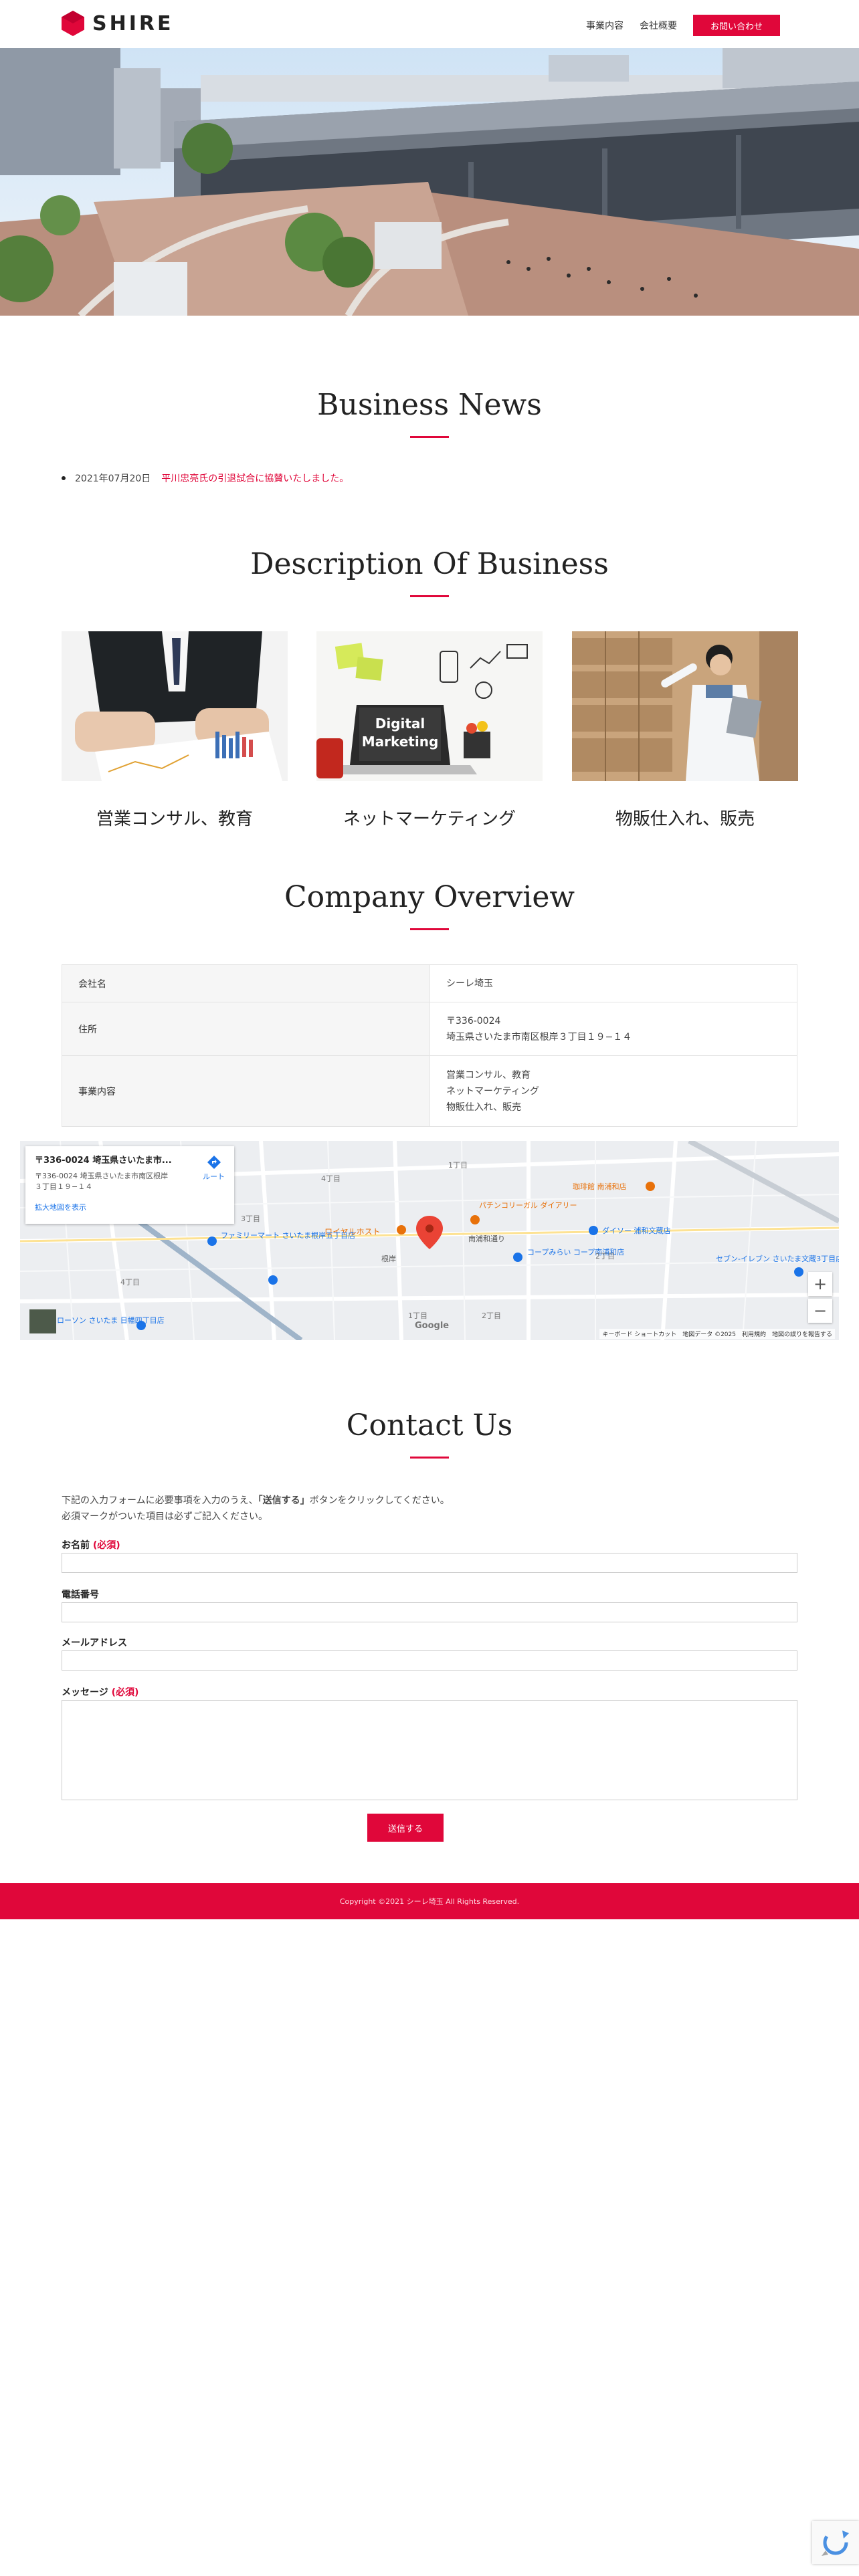 The height and width of the screenshot is (2576, 859). Describe the element at coordinates (400, 724) in the screenshot. I see `digital-text: Digital` at that location.